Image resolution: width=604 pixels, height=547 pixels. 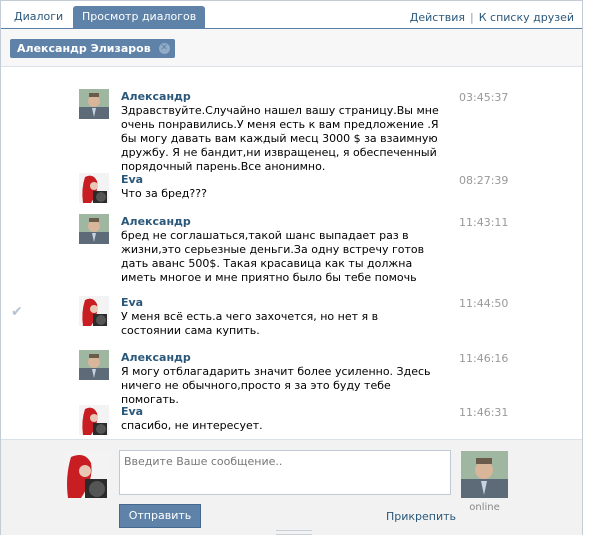 What do you see at coordinates (38, 17) in the screenshot?
I see `tab-dialogs: Диалоги` at bounding box center [38, 17].